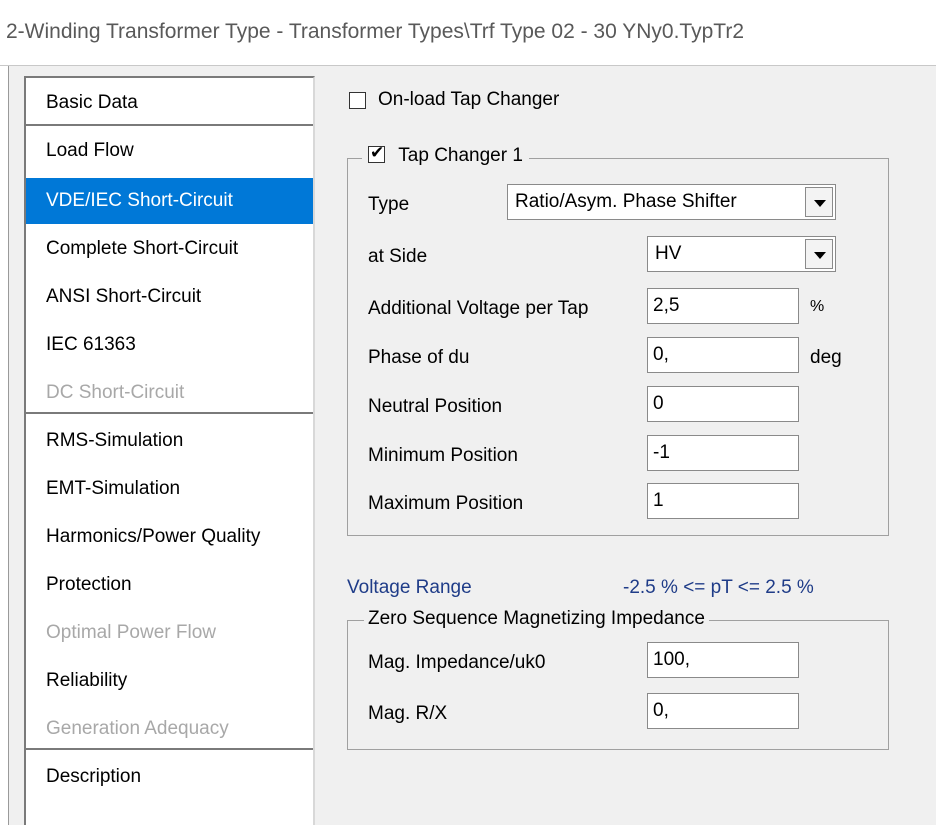 The width and height of the screenshot is (936, 825). What do you see at coordinates (741, 254) in the screenshot?
I see `at-side-select: HV` at bounding box center [741, 254].